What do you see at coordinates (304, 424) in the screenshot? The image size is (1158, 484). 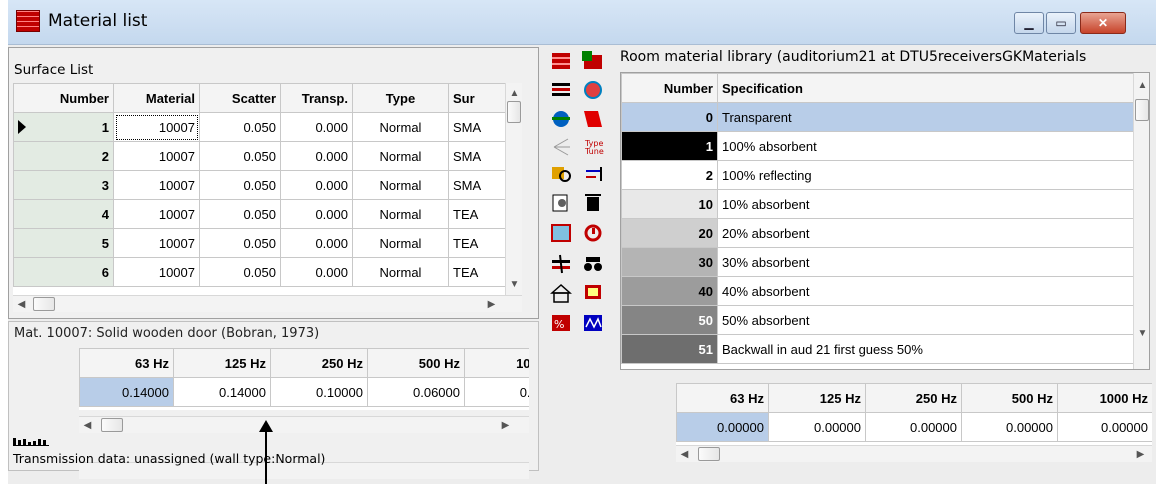 I see `freq-horizontal-scrollbar: ◀ ▶` at bounding box center [304, 424].